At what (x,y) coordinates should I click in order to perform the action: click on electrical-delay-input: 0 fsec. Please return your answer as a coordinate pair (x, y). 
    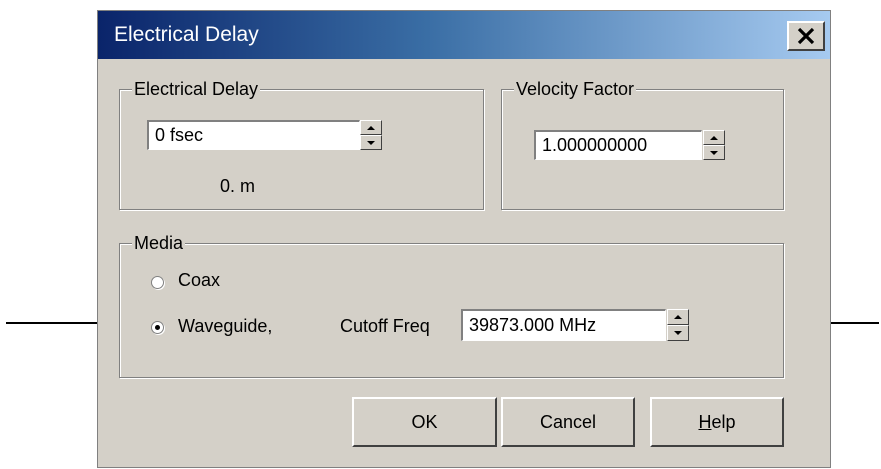
    Looking at the image, I should click on (253, 135).